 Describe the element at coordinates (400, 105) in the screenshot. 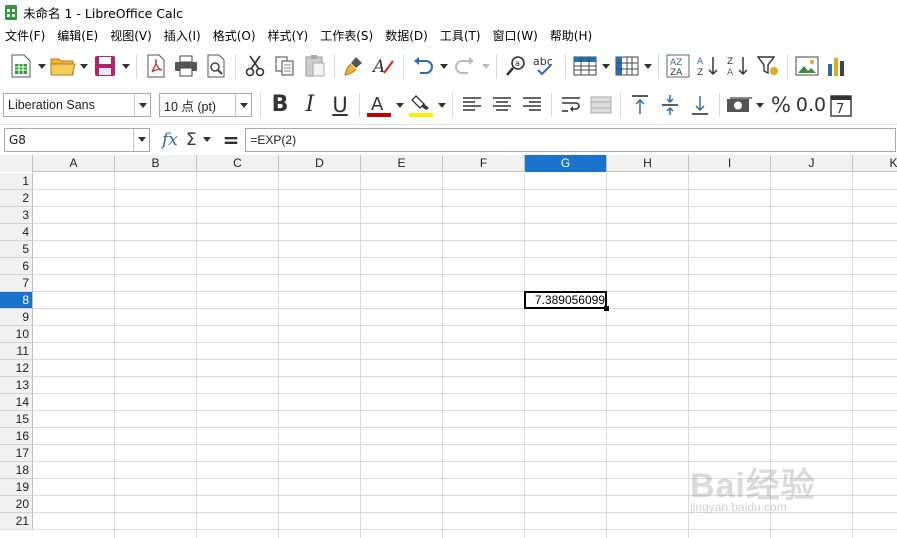

I see `font-color-dropdown` at that location.